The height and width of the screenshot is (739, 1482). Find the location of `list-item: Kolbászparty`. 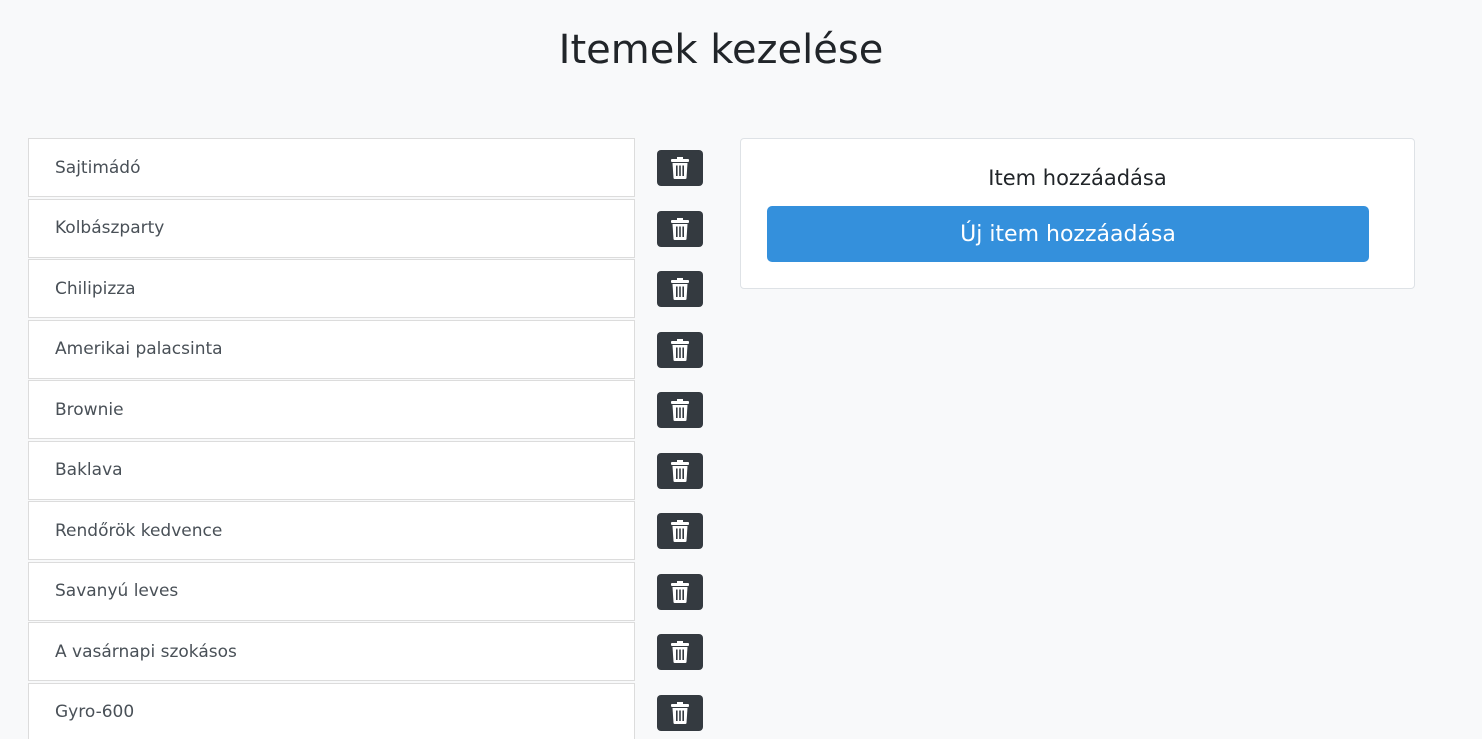

list-item: Kolbászparty is located at coordinates (365, 229).